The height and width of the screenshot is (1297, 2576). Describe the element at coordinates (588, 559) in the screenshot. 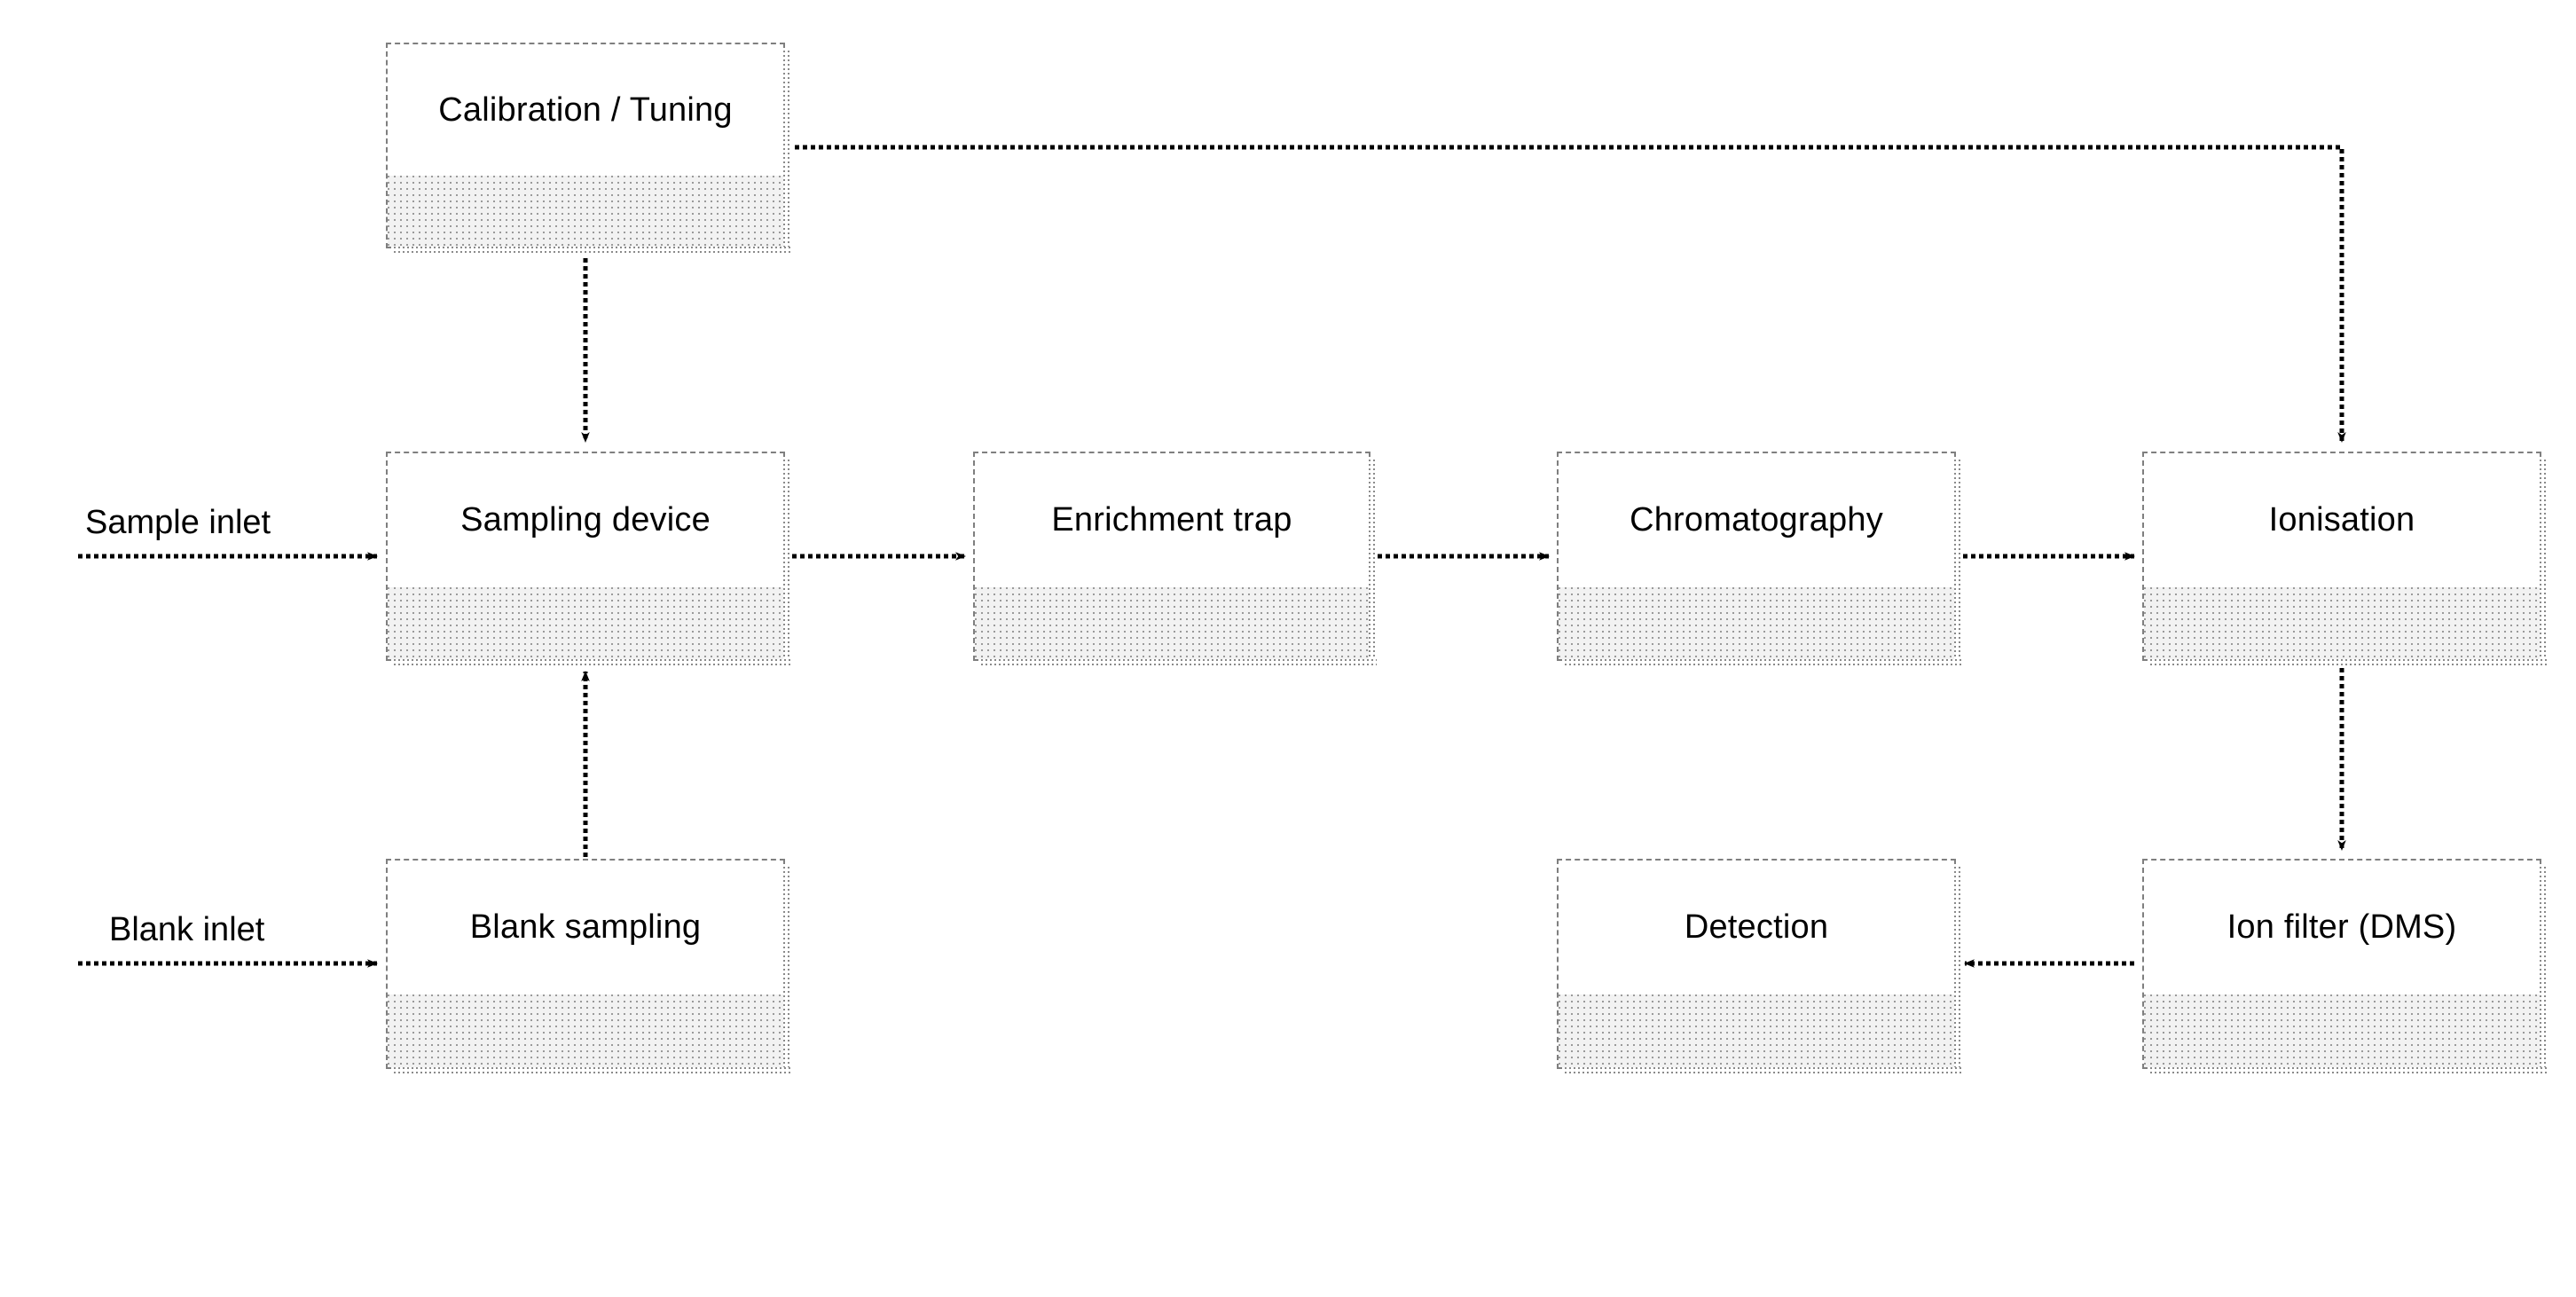

I see `node-sampling-device: Sampling device` at that location.